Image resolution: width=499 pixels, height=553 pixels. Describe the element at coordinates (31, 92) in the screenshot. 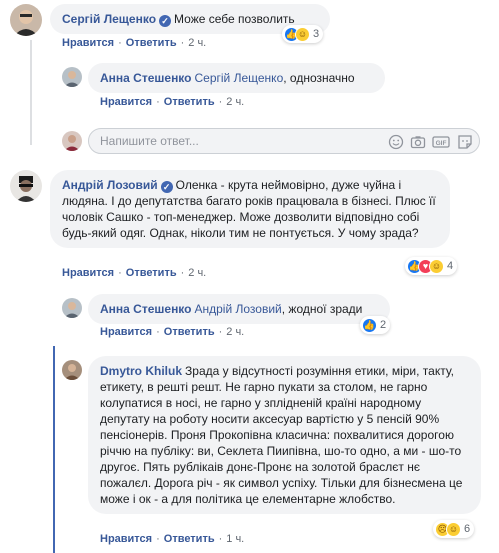

I see `thread-line` at that location.